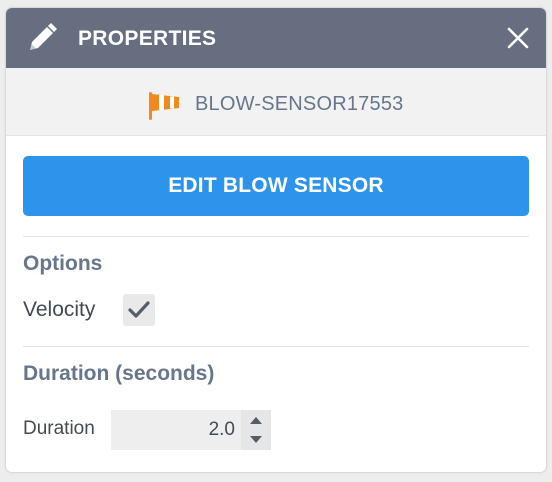  I want to click on panel-title: PROPERTIES, so click(147, 38).